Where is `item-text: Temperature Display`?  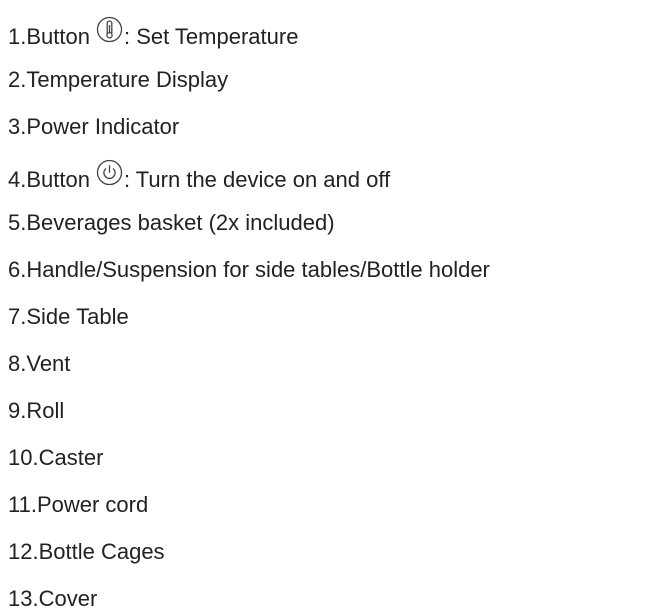 item-text: Temperature Display is located at coordinates (127, 79).